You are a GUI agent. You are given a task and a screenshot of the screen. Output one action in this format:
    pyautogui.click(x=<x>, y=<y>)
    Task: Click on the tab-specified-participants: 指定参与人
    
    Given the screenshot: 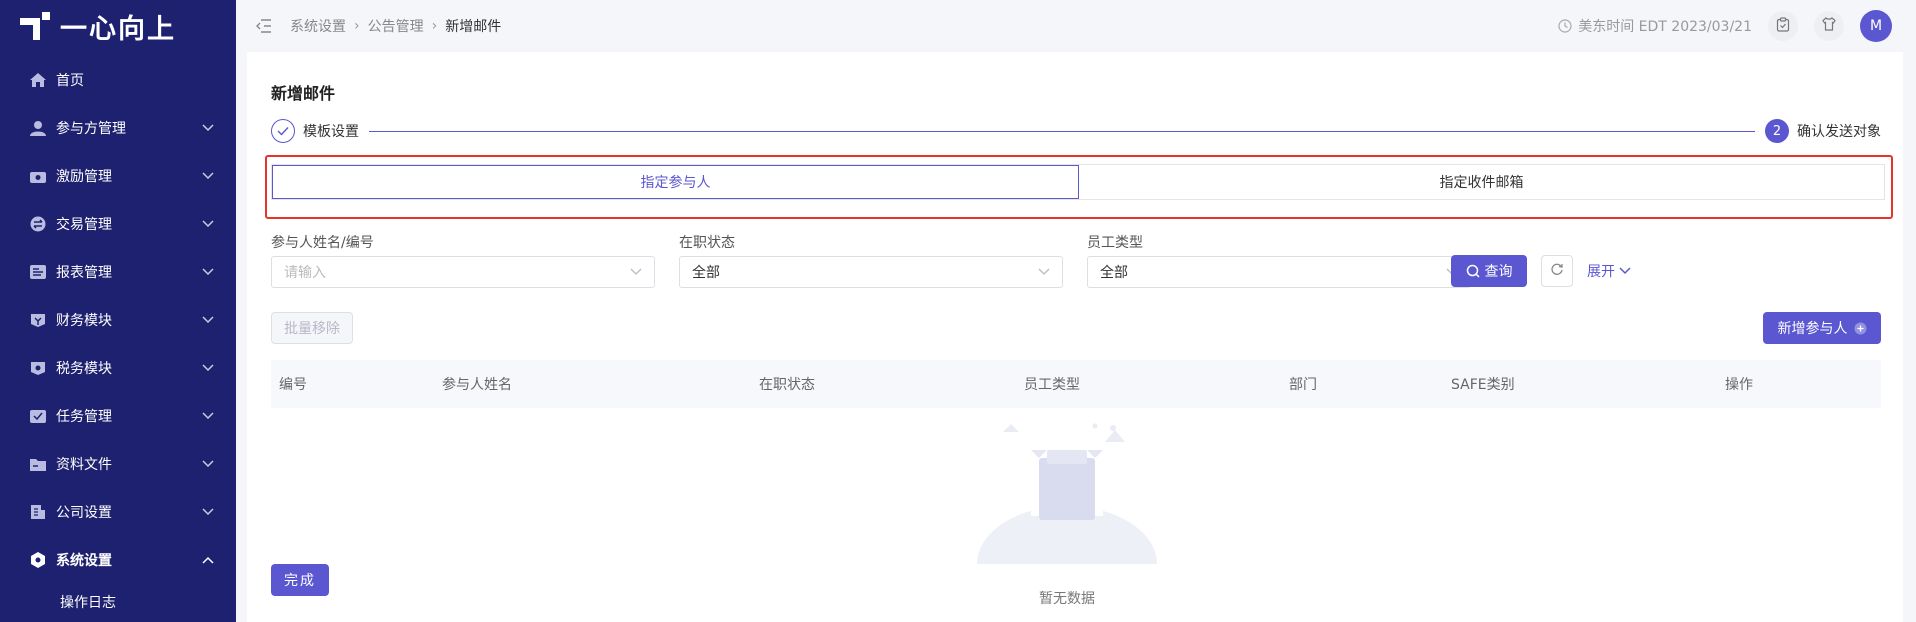 What is the action you would take?
    pyautogui.click(x=675, y=182)
    